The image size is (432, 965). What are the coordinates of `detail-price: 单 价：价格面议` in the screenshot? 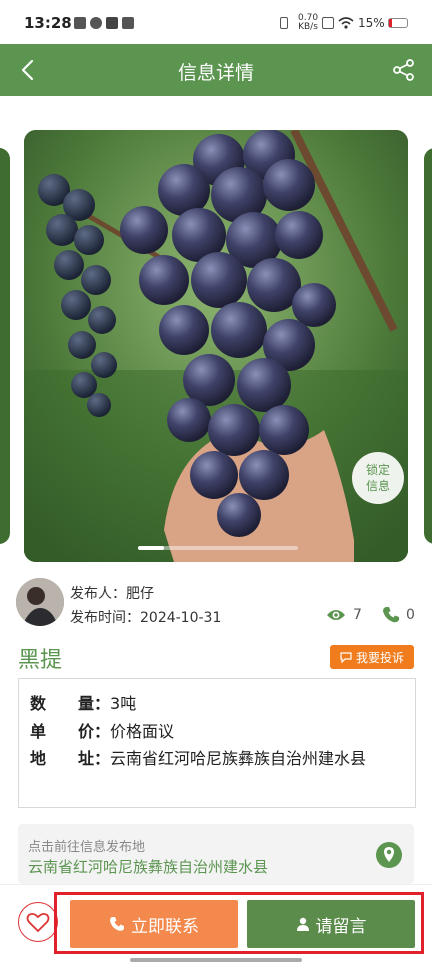 It's located at (102, 730).